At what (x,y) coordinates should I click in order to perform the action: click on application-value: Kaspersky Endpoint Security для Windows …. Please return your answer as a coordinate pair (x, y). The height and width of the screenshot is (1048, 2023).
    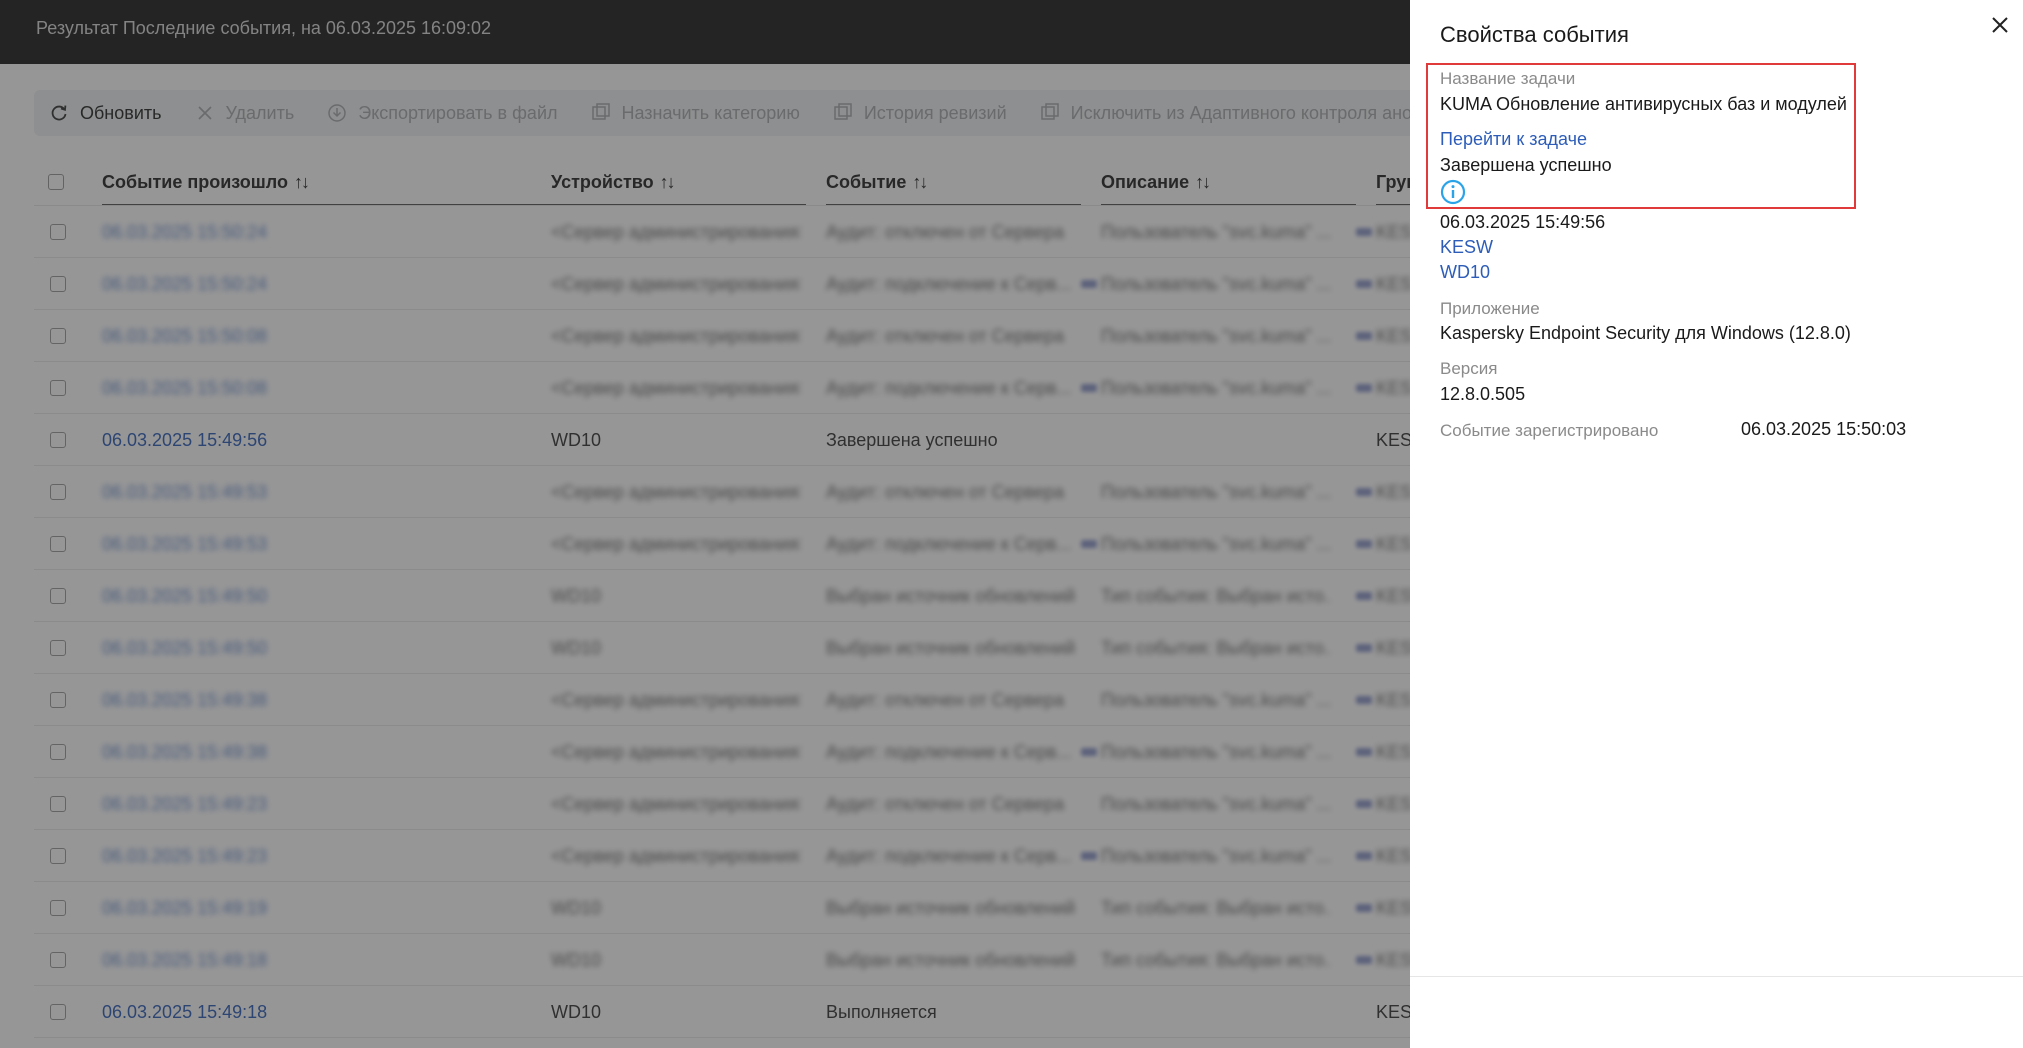
    Looking at the image, I should click on (1645, 333).